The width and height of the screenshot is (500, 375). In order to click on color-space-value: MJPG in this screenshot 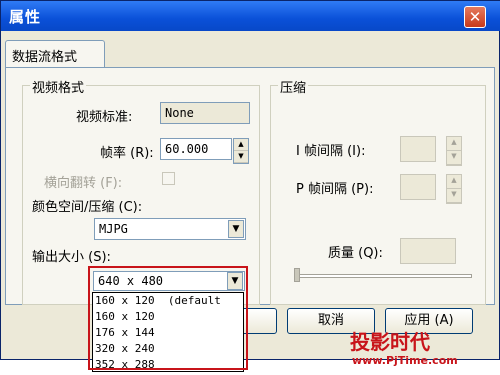, I will do `click(113, 229)`.